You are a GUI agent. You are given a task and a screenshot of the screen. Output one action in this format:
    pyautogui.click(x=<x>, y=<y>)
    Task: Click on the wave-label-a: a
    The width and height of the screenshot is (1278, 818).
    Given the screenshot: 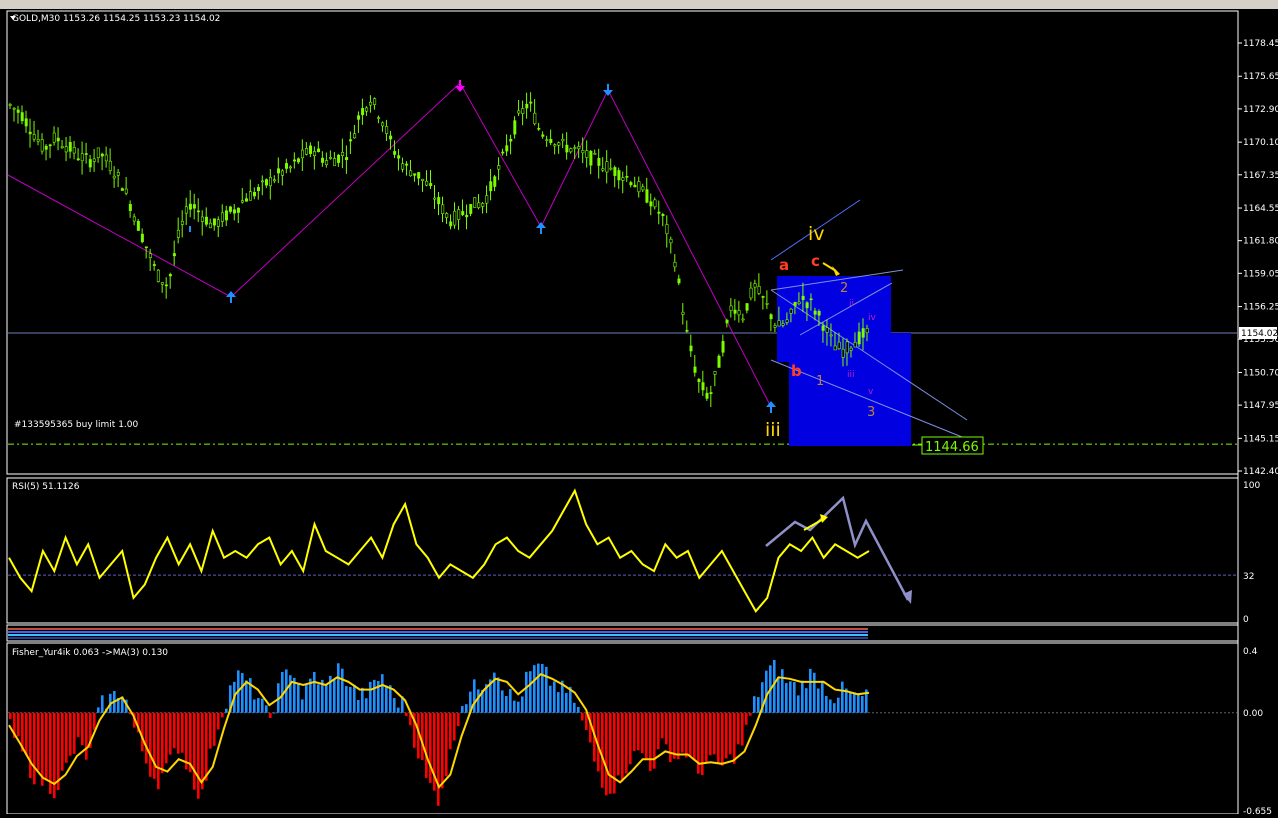 What is the action you would take?
    pyautogui.click(x=784, y=265)
    